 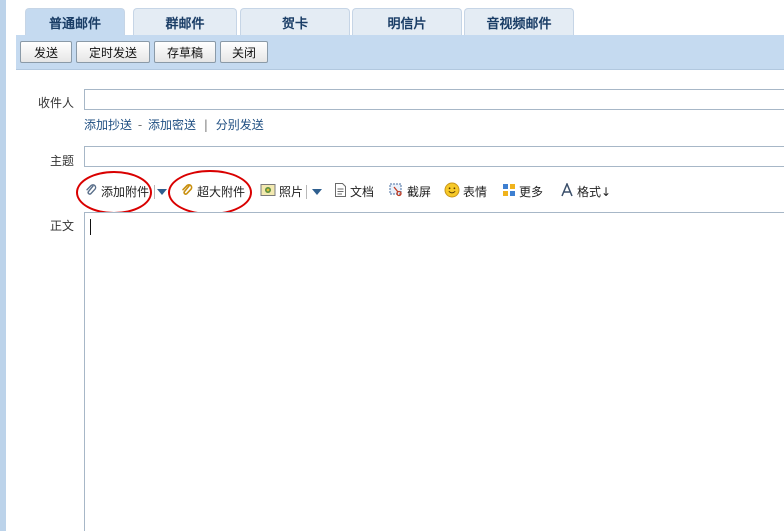 I want to click on grid-icon, so click(x=509, y=191).